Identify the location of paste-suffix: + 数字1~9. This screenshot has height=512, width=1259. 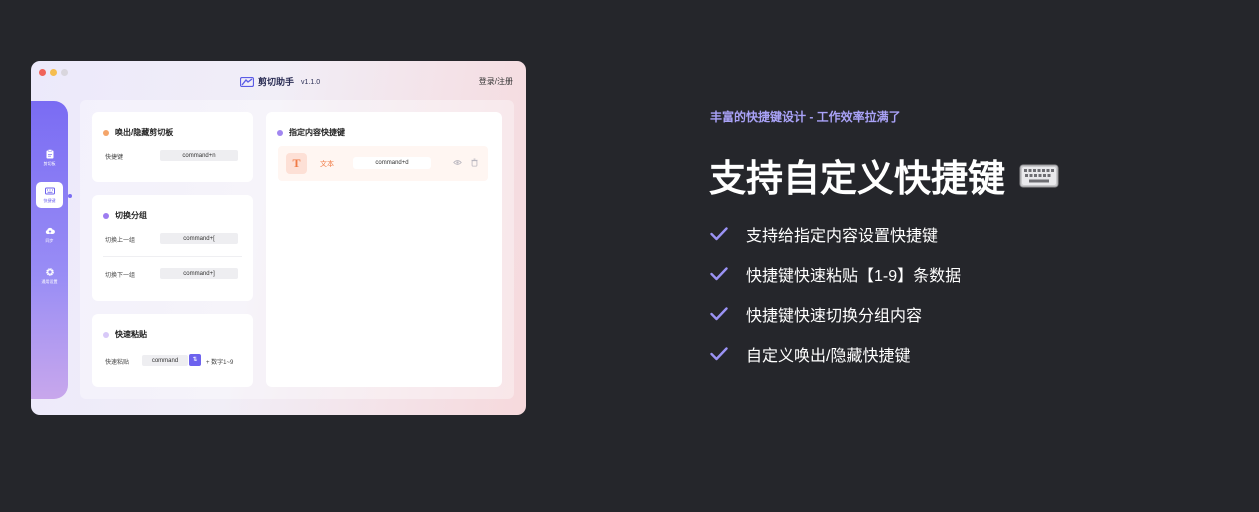
(220, 363).